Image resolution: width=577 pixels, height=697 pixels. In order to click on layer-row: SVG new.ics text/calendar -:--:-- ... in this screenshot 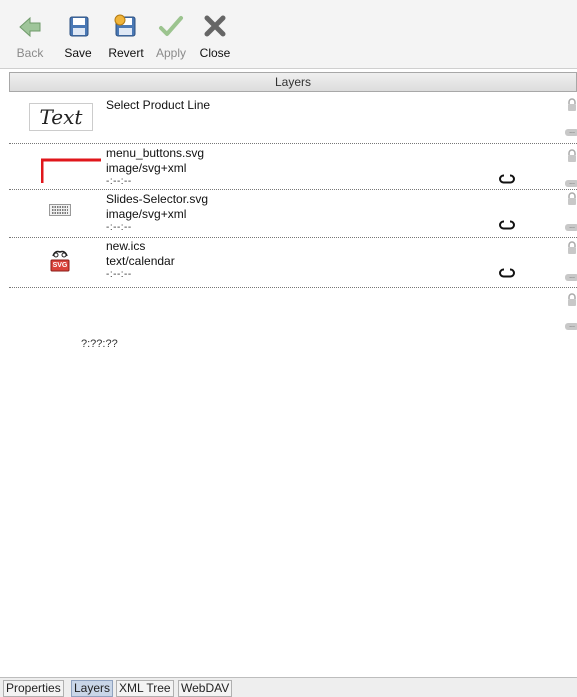, I will do `click(293, 262)`.